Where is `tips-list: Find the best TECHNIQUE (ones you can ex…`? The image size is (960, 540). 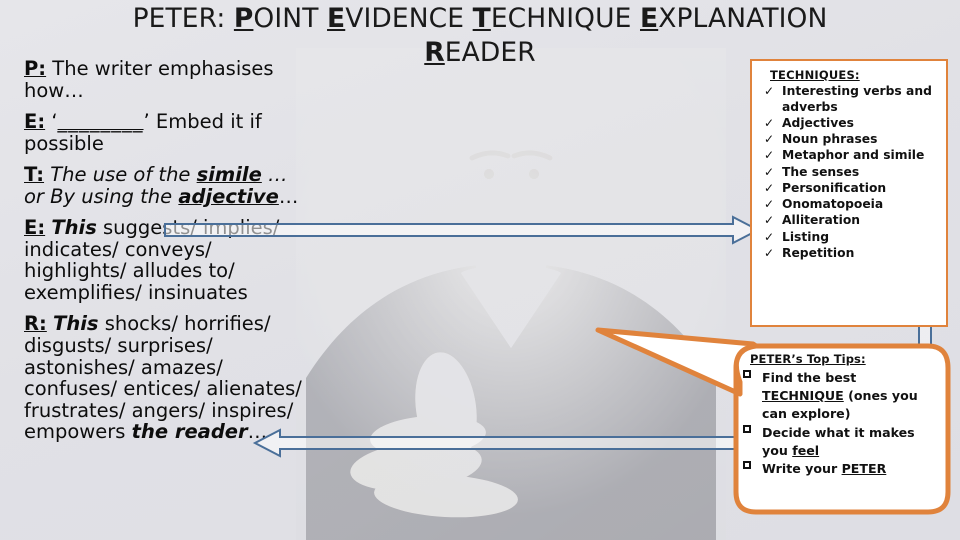
tips-list: Find the best TECHNIQUE (ones you can ex… is located at coordinates (835, 423).